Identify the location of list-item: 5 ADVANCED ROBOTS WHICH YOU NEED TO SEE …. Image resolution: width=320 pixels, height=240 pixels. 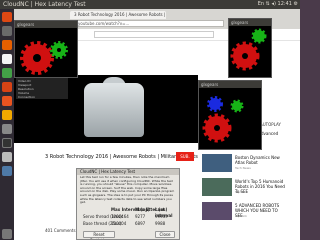
(244, 213).